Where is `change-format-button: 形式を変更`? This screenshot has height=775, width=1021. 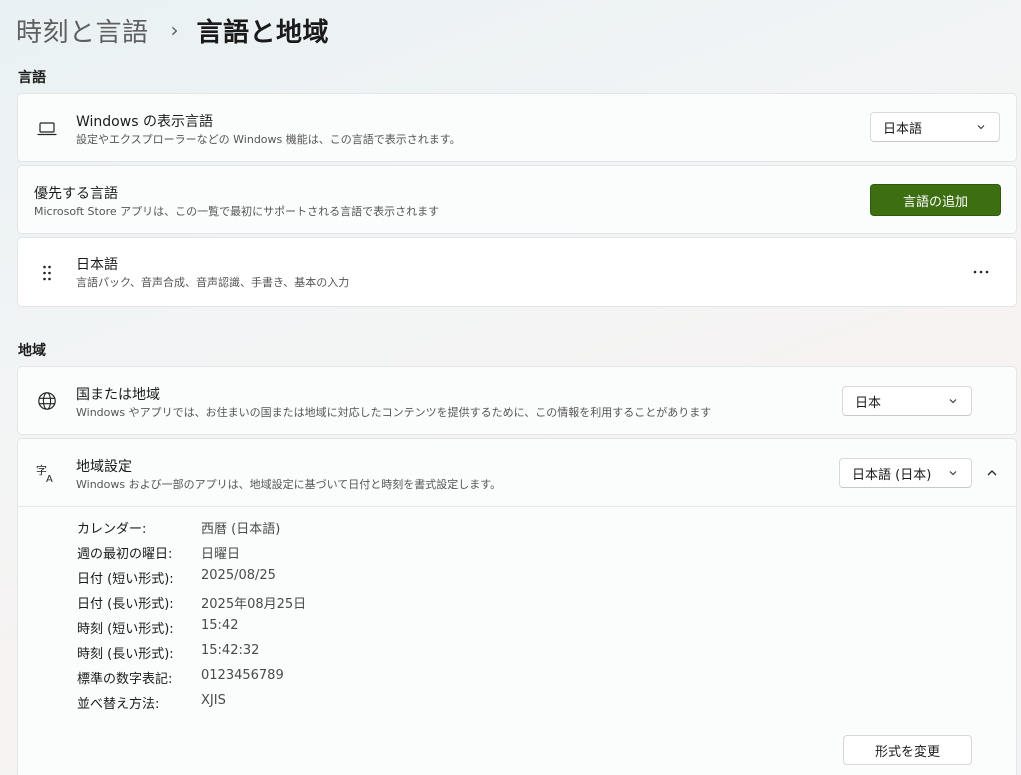
change-format-button: 形式を変更 is located at coordinates (907, 750).